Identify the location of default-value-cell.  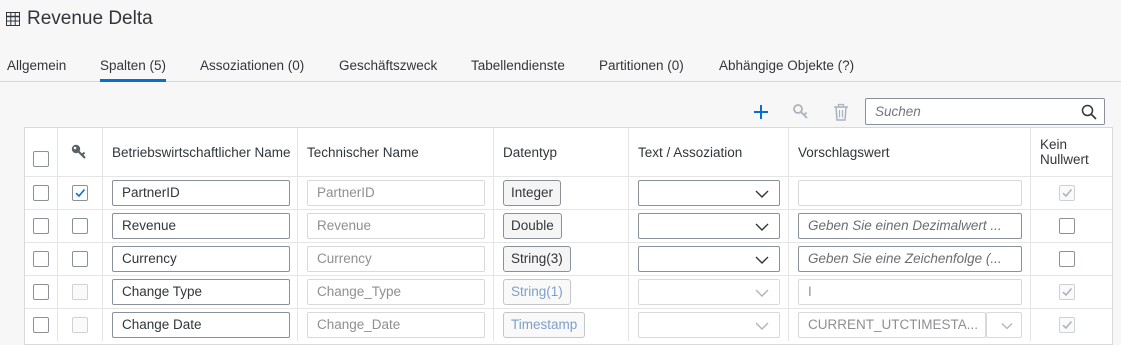
(910, 193).